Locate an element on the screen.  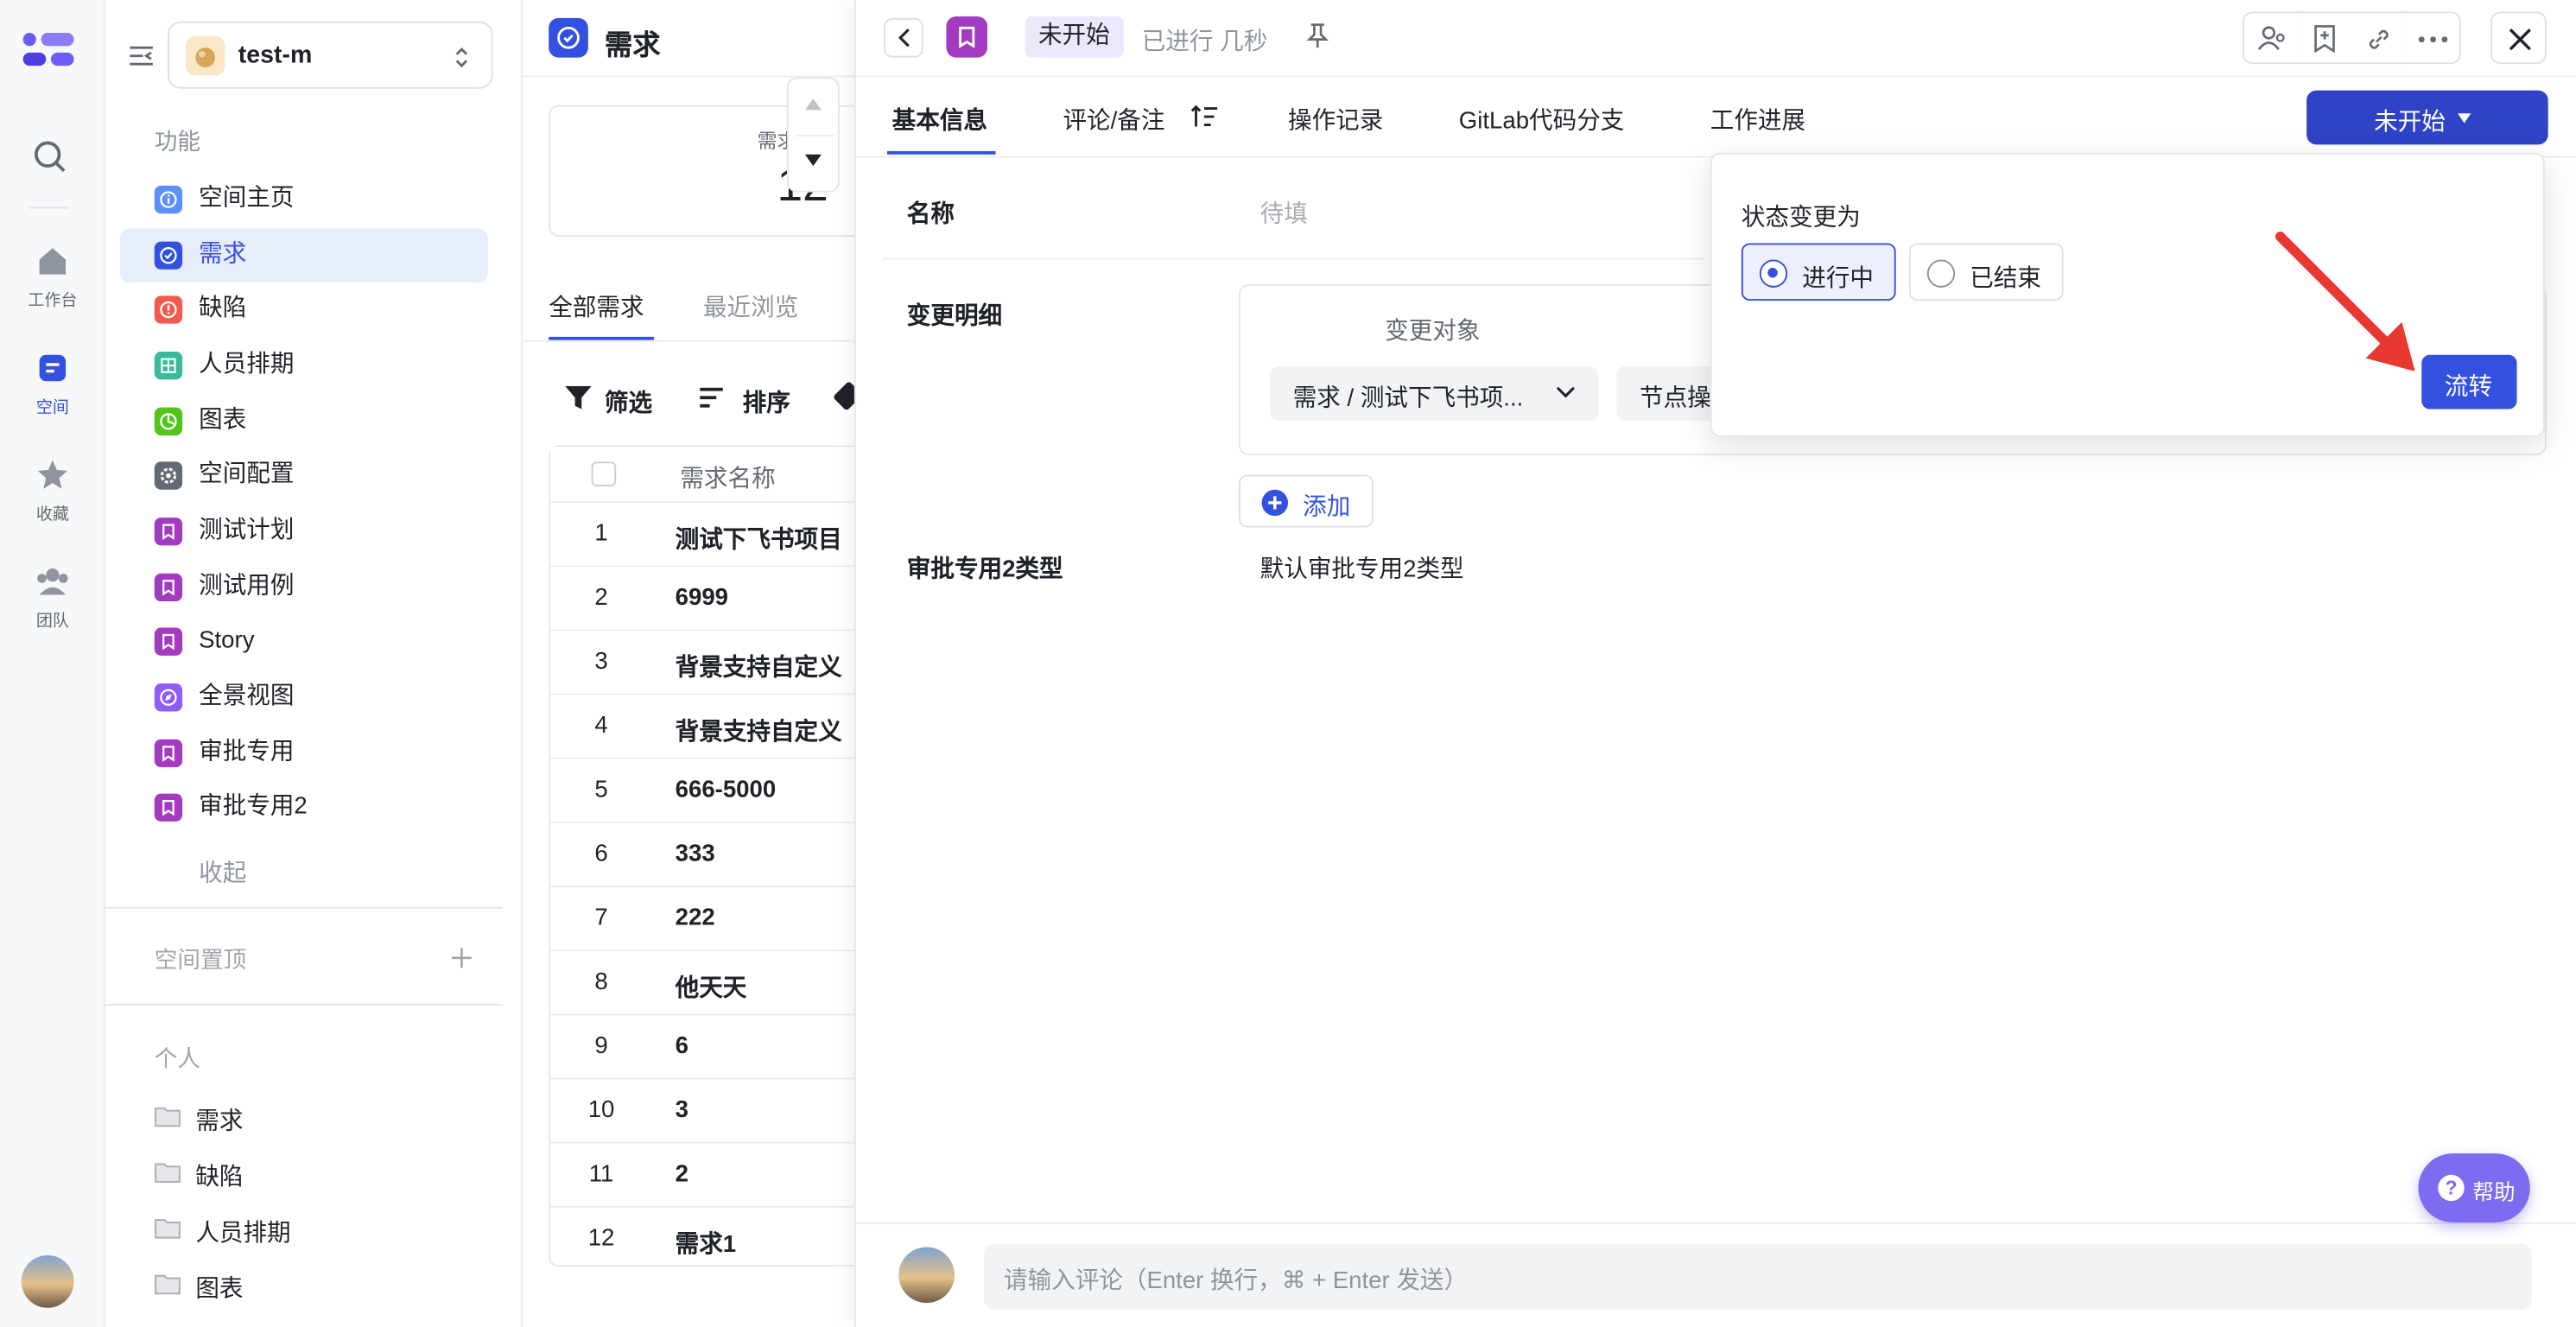
tab-all-requirements: 全部需求 is located at coordinates (596, 306).